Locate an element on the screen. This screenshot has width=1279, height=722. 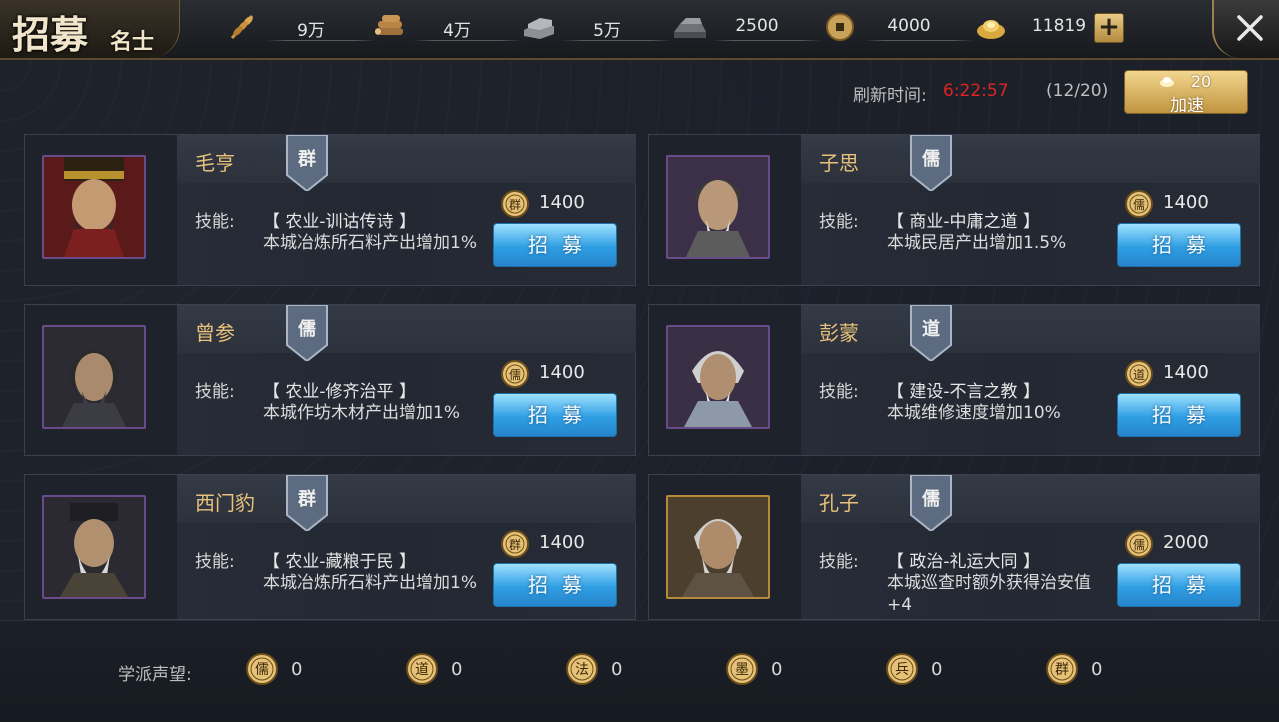
reputation-bar is located at coordinates (639, 671).